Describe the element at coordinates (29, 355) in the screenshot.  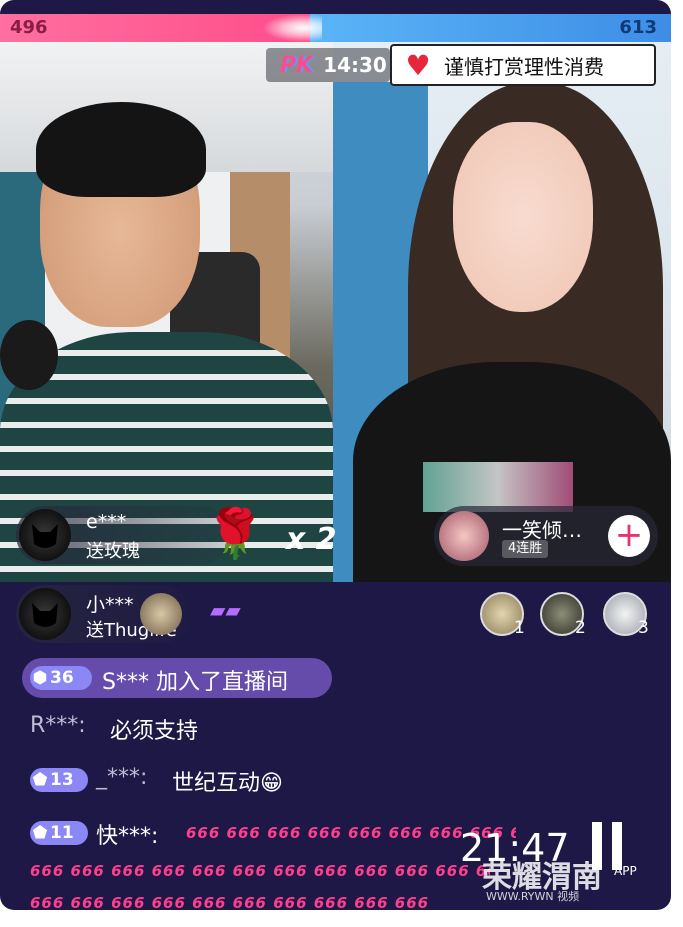
I see `microphone` at that location.